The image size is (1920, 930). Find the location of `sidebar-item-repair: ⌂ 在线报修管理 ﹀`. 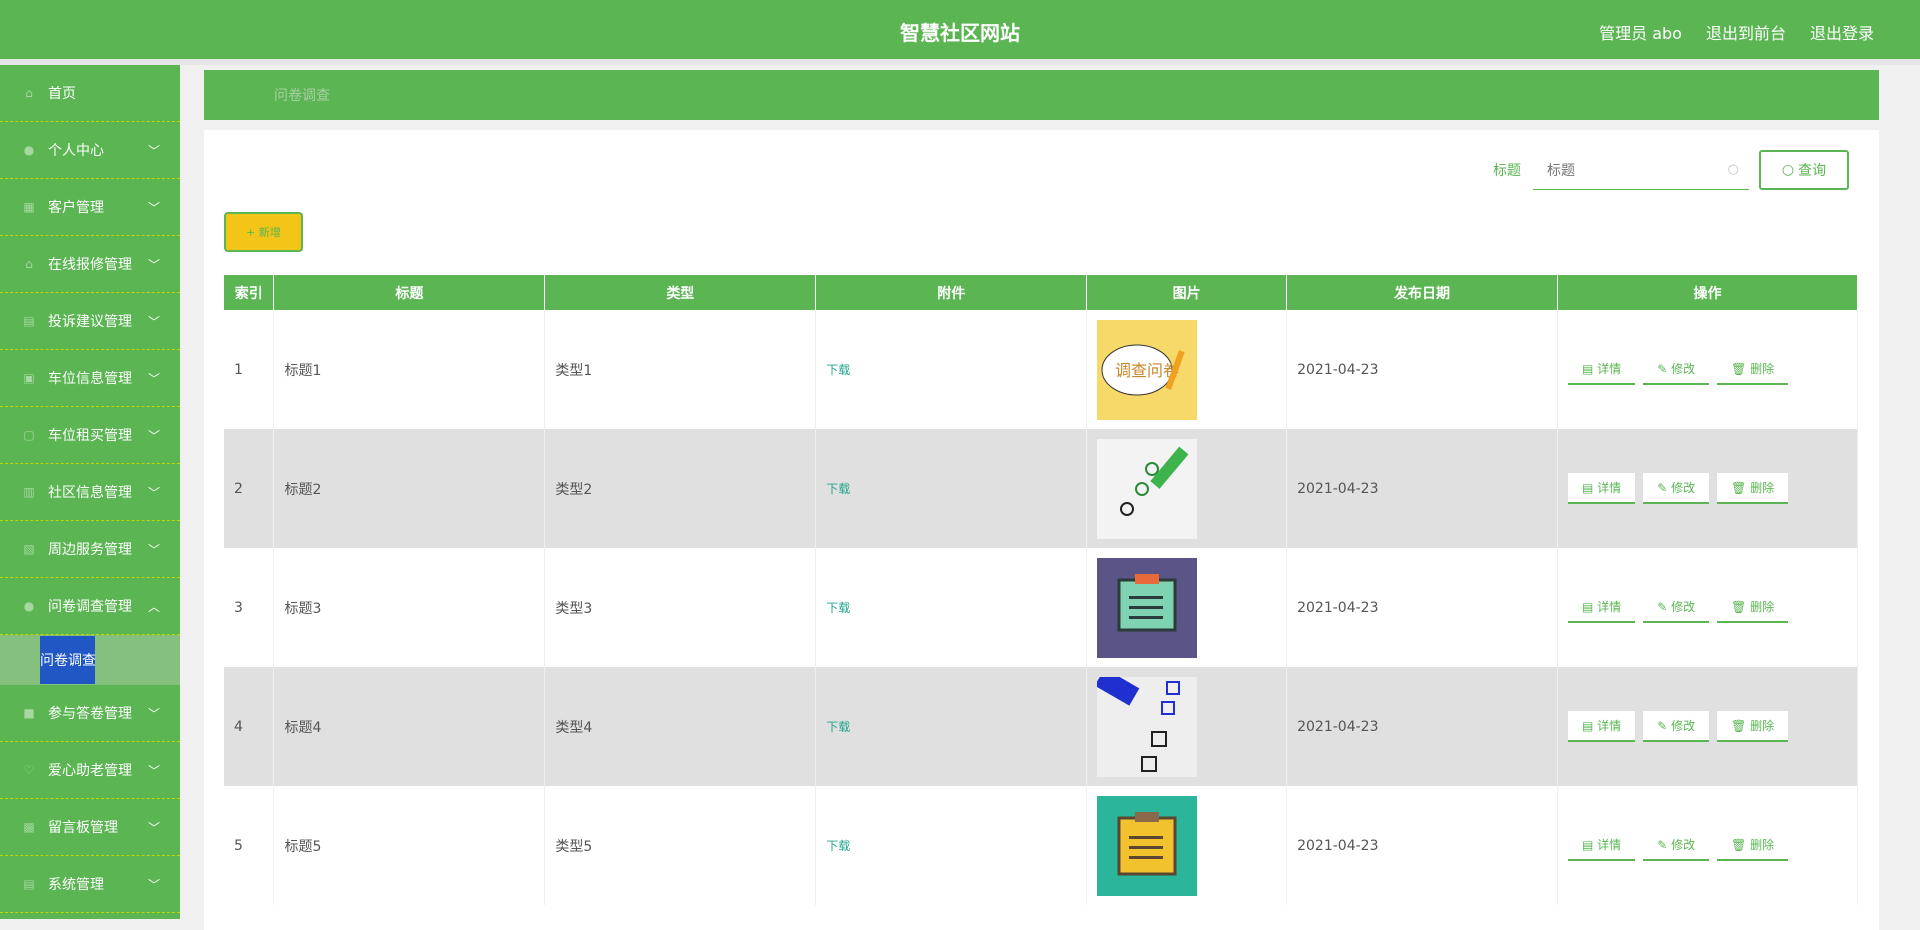

sidebar-item-repair: ⌂ 在线报修管理 ﹀ is located at coordinates (90, 264).